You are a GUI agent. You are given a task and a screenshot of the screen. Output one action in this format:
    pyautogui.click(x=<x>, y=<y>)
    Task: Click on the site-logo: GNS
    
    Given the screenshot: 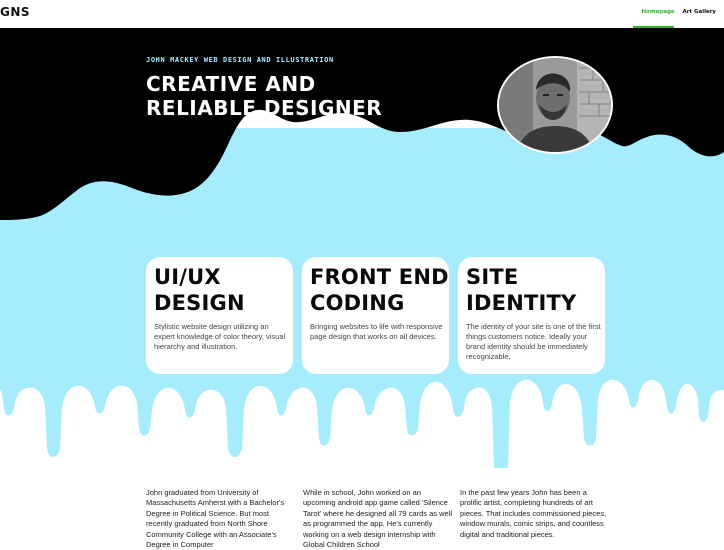 What is the action you would take?
    pyautogui.click(x=15, y=12)
    